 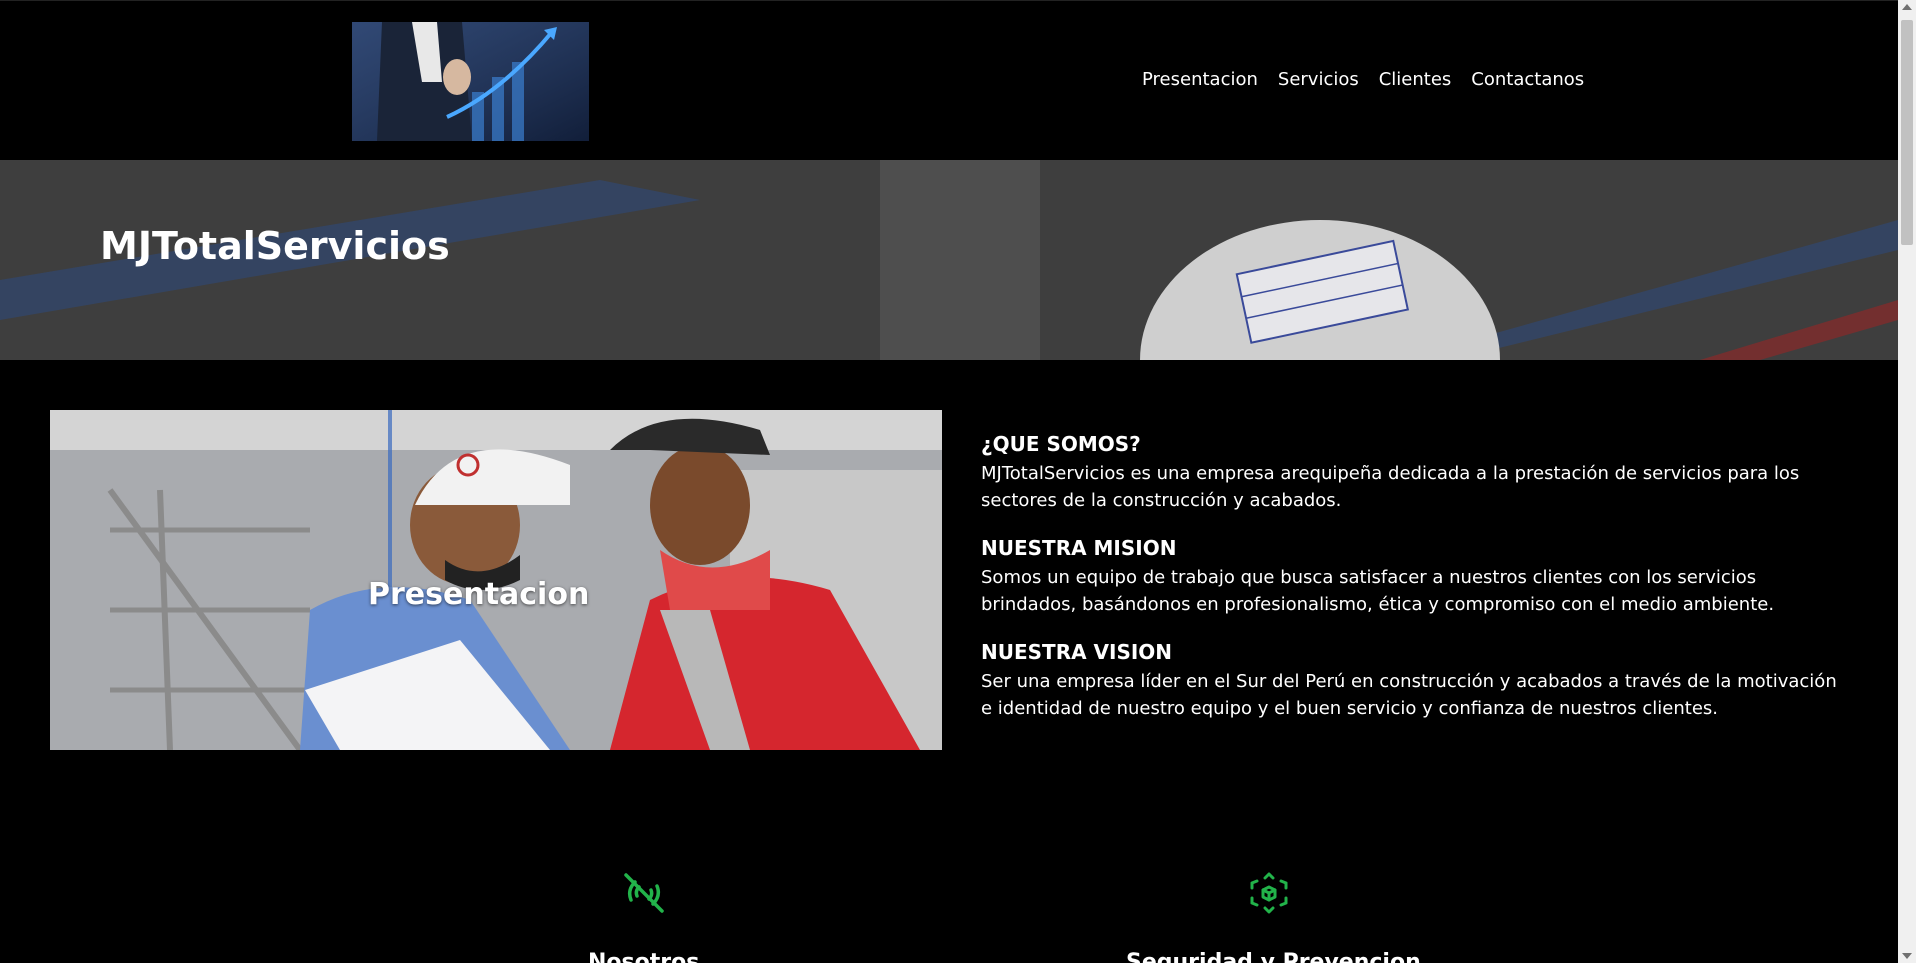 What do you see at coordinates (644, 956) in the screenshot?
I see `feature-title-nosotros: Nosotros` at bounding box center [644, 956].